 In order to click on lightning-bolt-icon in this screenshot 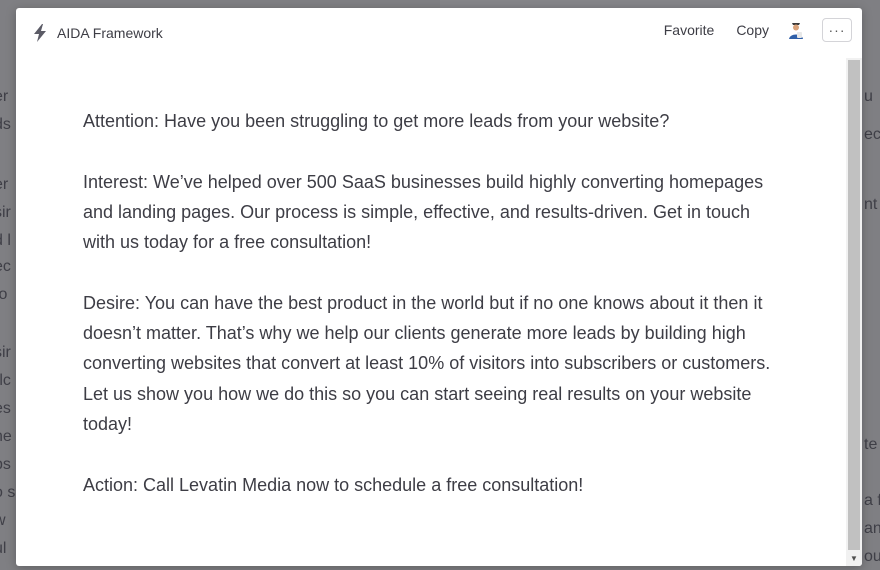, I will do `click(40, 33)`.